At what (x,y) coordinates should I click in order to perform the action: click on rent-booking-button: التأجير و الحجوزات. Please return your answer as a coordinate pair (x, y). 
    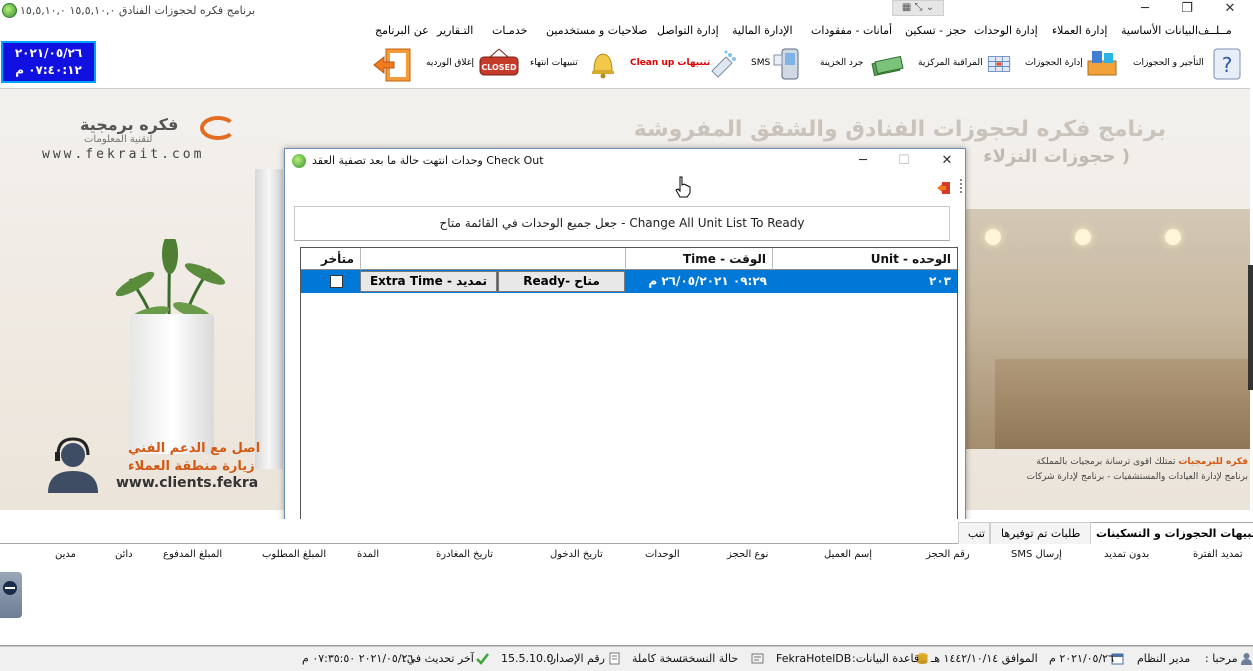
    Looking at the image, I should click on (1147, 64).